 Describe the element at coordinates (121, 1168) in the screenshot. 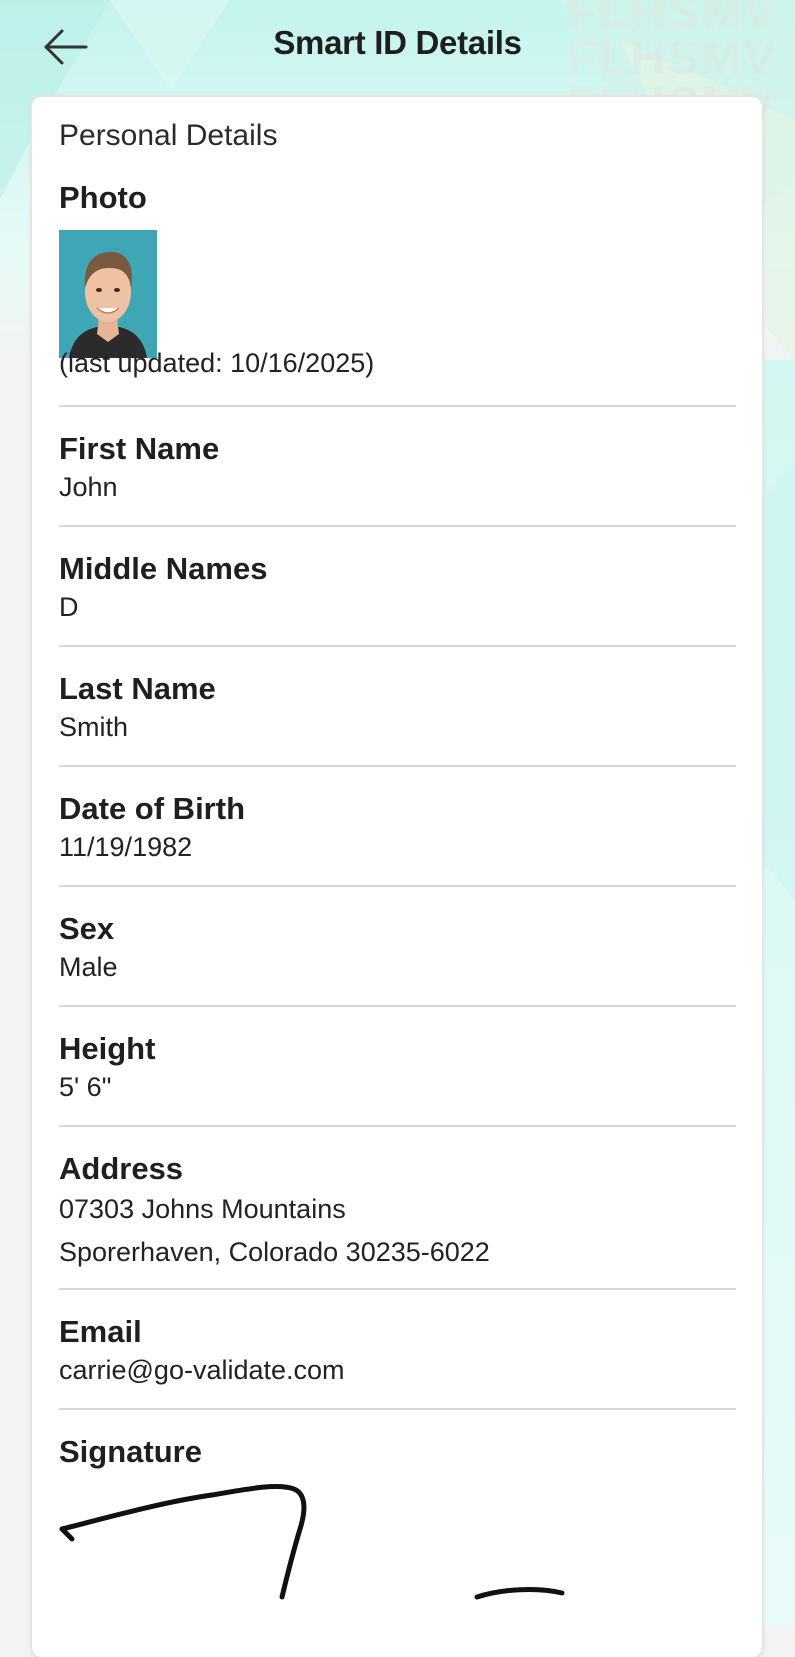

I see `address-label: Address` at that location.